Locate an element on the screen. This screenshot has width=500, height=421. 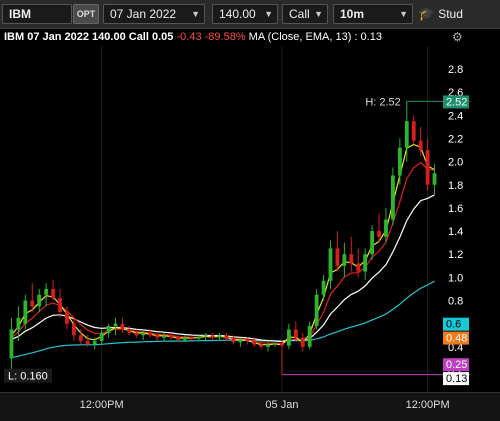
graduation-cap-icon: 🎓 is located at coordinates (426, 13).